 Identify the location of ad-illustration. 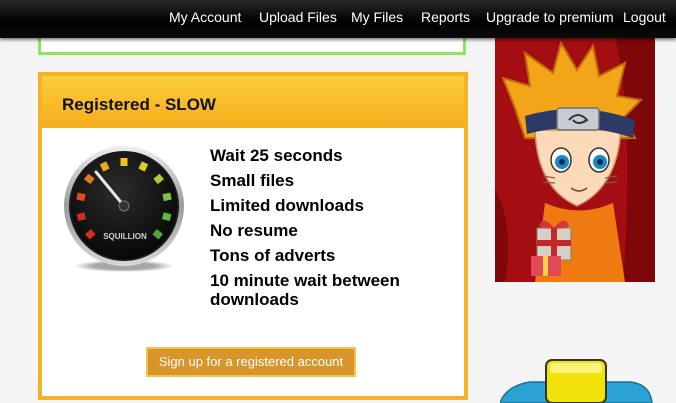
(575, 160).